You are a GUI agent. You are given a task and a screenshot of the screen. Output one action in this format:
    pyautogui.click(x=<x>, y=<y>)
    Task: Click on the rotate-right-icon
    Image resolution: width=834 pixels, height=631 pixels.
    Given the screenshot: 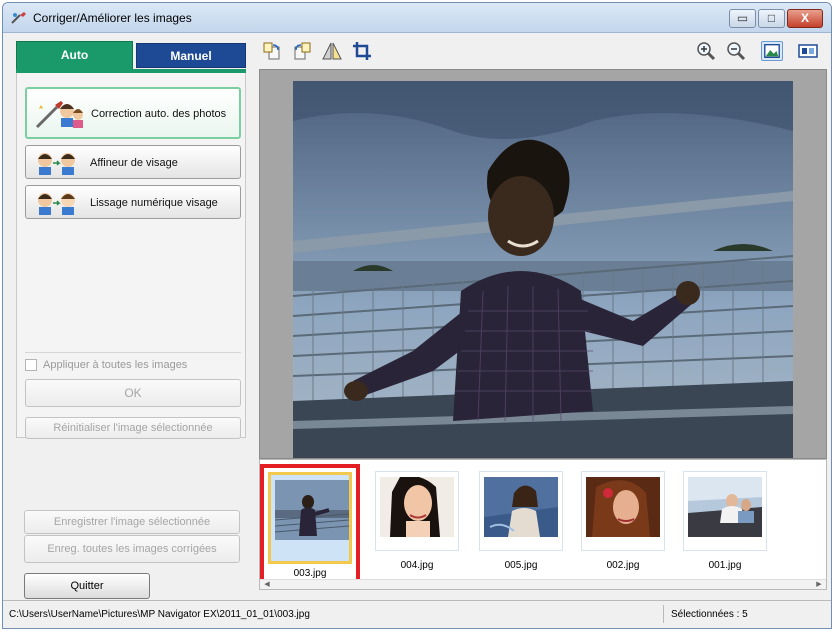 What is the action you would take?
    pyautogui.click(x=302, y=51)
    